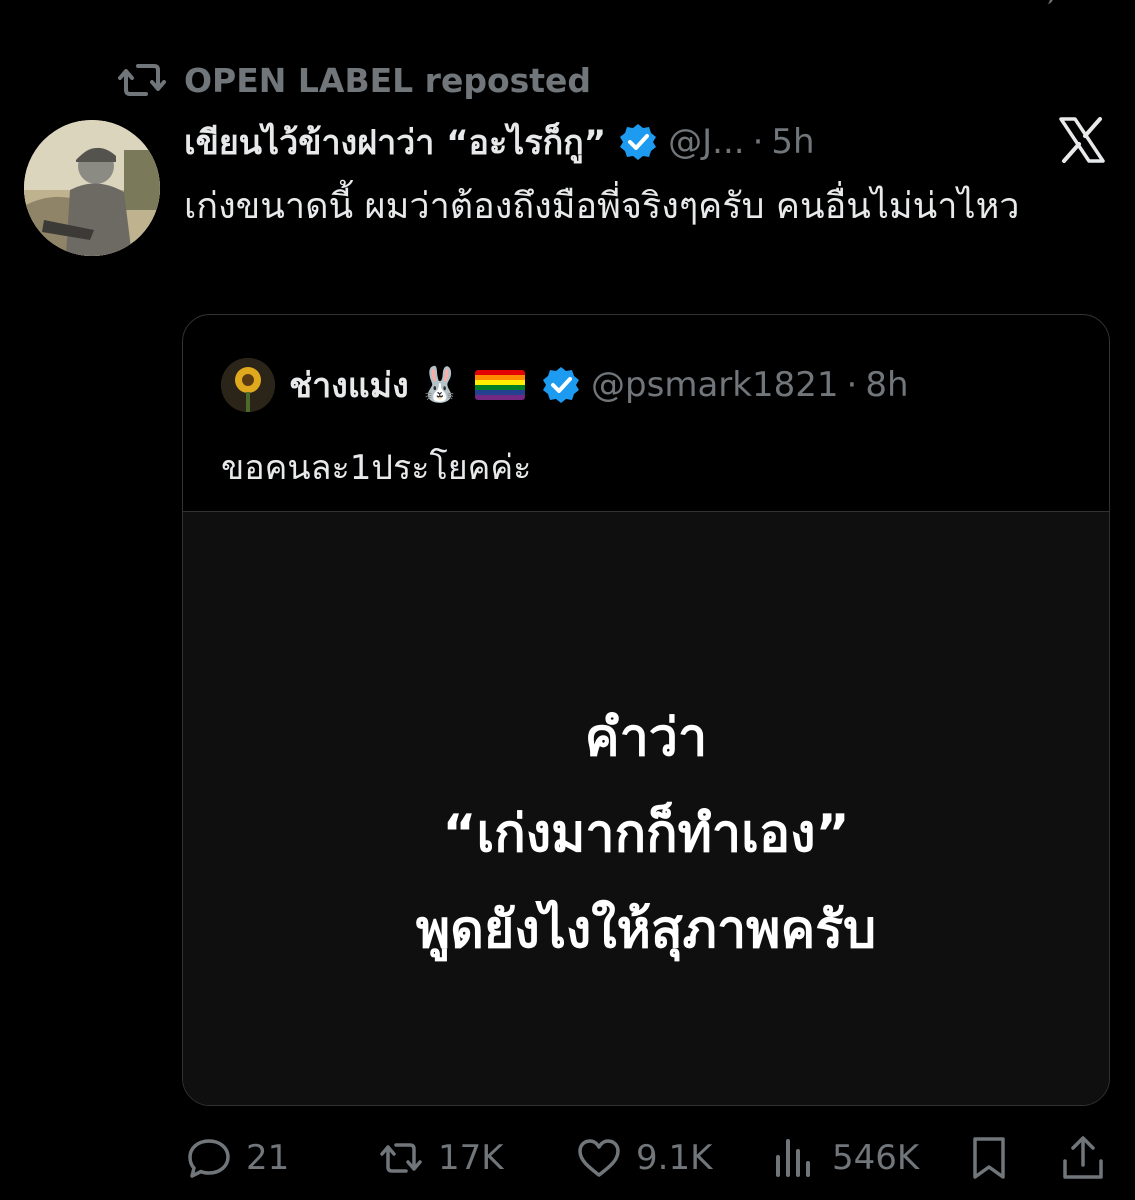 The width and height of the screenshot is (1135, 1200). I want to click on repost-indicator: OPEN LABEL reposted, so click(354, 80).